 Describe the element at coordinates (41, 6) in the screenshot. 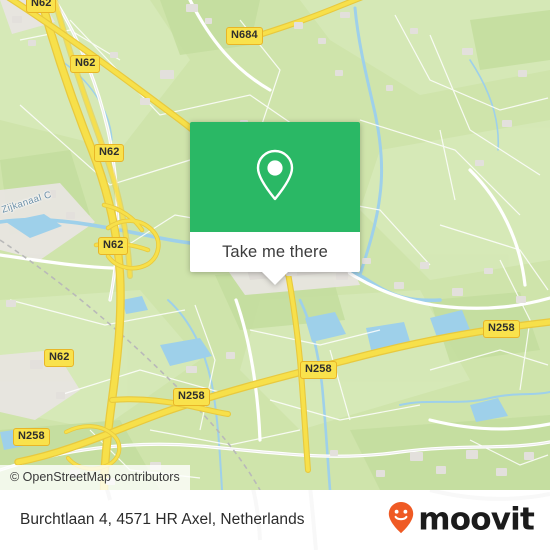

I see `road-shield-n62-top: N62` at that location.